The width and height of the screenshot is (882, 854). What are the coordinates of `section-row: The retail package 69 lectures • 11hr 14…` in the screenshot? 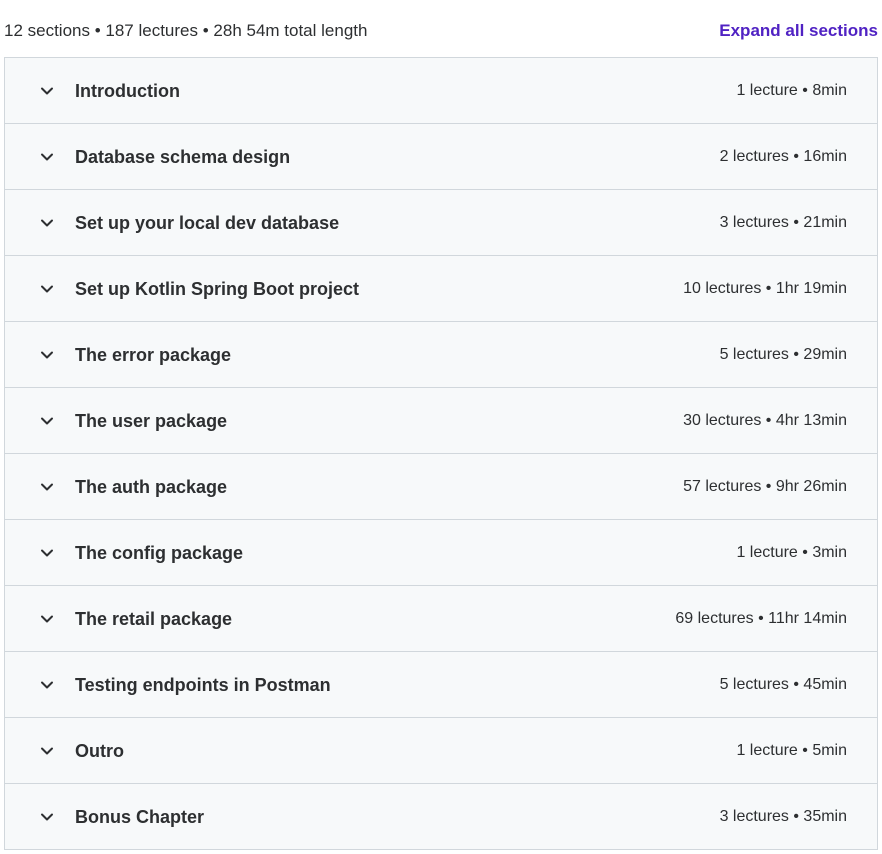 It's located at (441, 619).